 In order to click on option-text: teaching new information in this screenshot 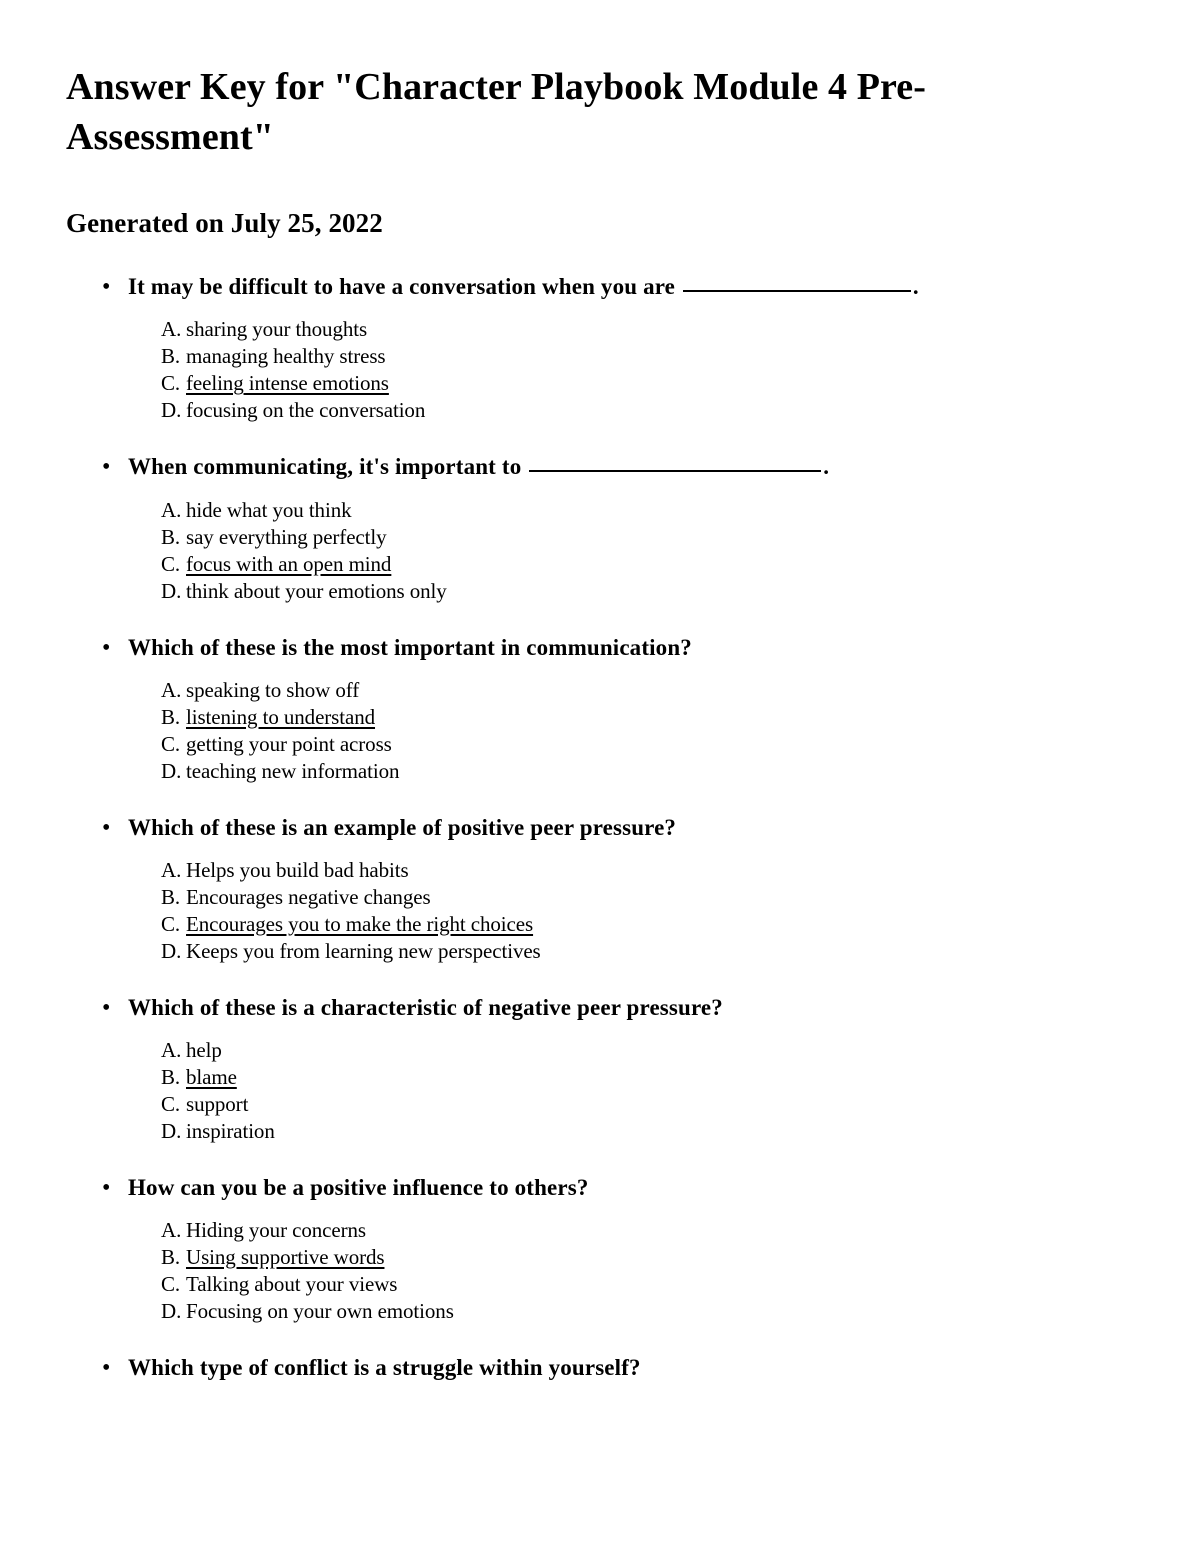, I will do `click(293, 770)`.